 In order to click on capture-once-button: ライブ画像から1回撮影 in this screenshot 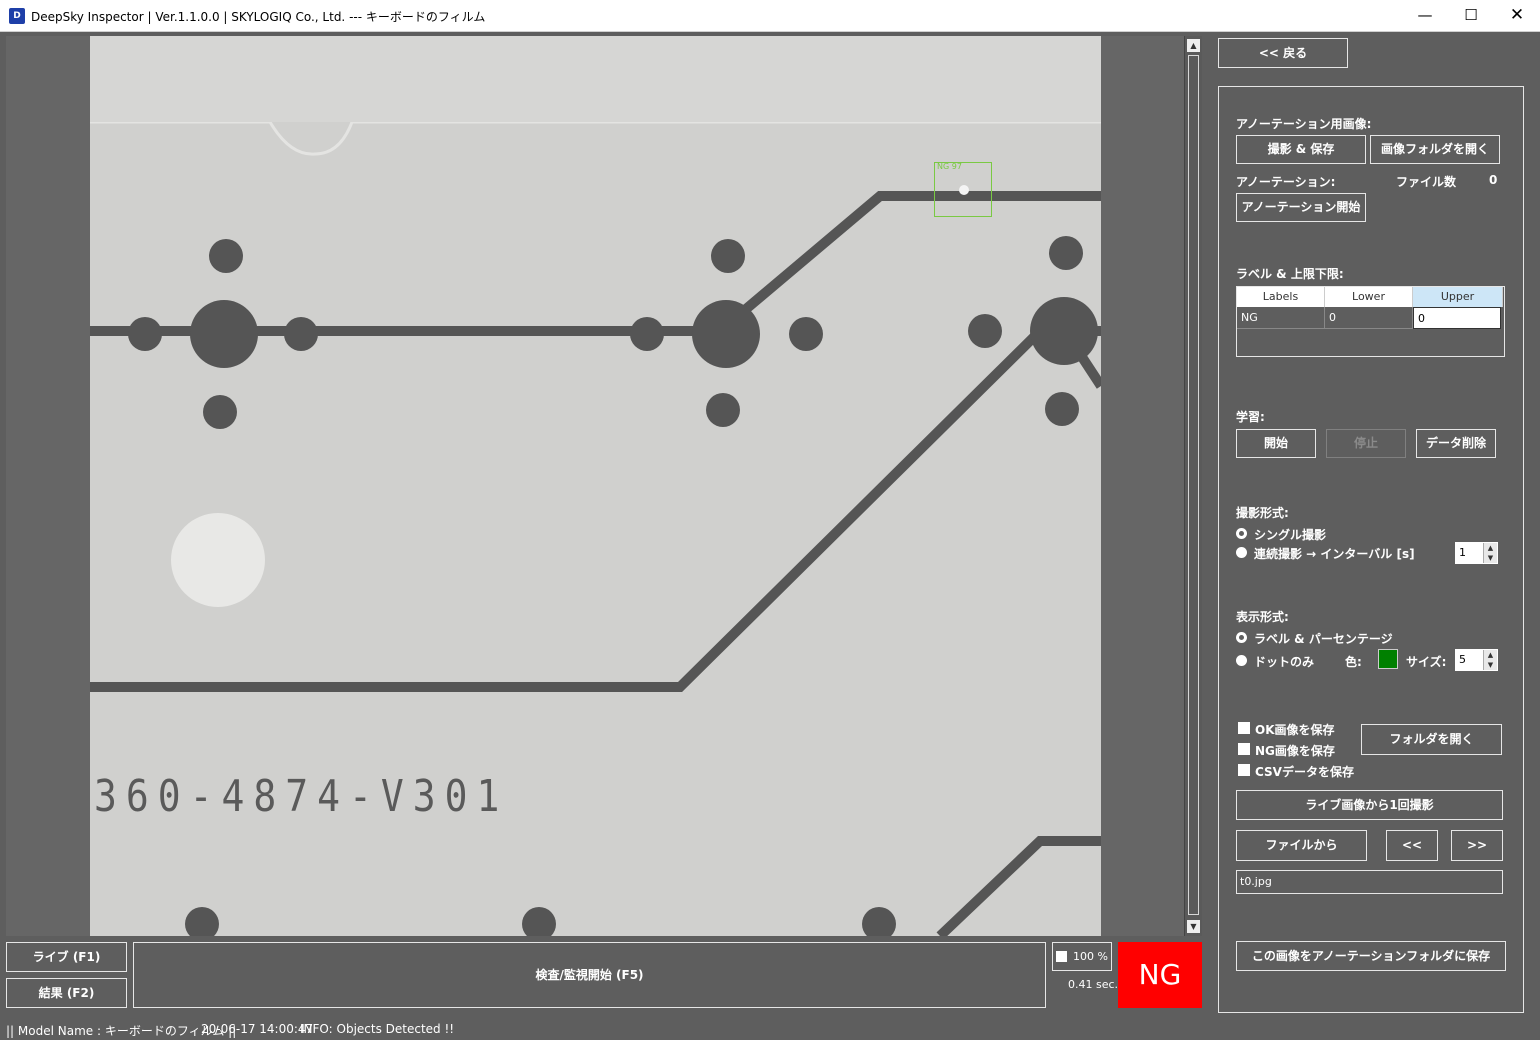, I will do `click(1369, 805)`.